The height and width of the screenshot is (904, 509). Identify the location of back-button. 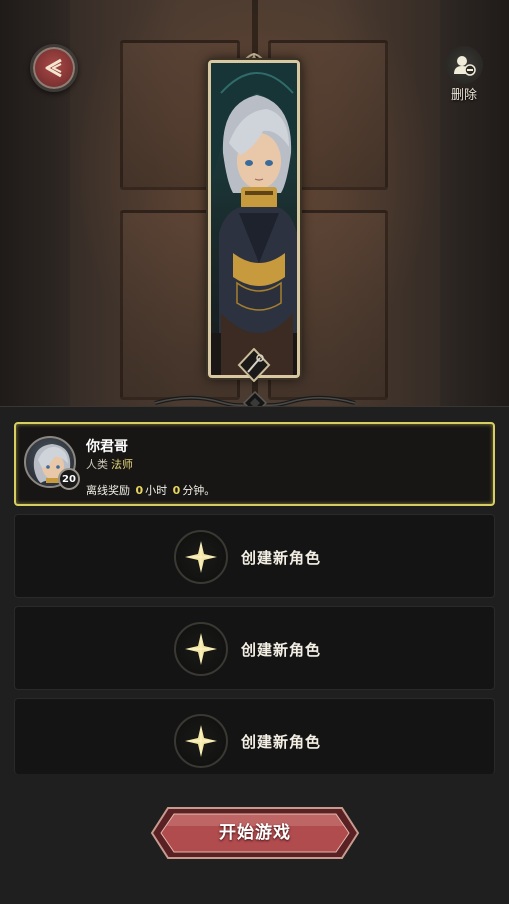
(54, 68).